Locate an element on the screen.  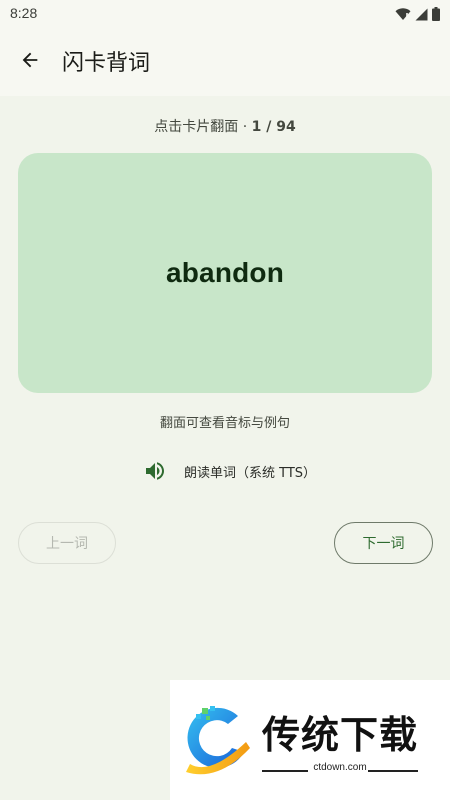
watermark-title: 传统下载 is located at coordinates (340, 735).